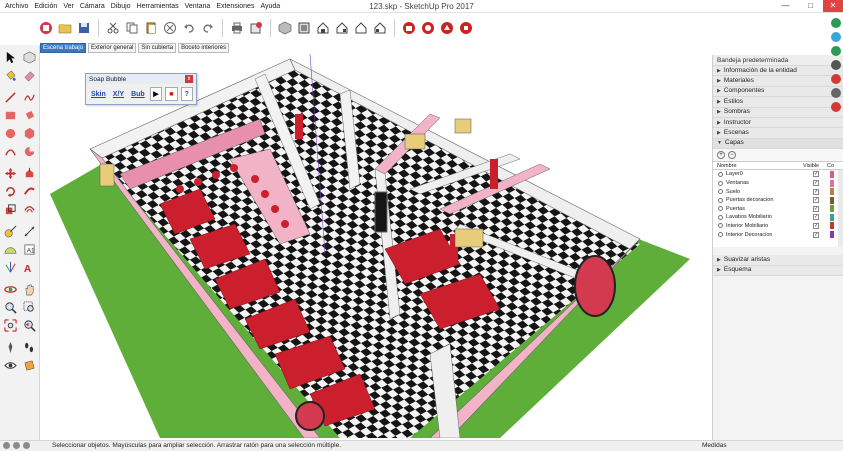 This screenshot has width=843, height=451. What do you see at coordinates (10, 347) in the screenshot?
I see `position-camera-tool` at bounding box center [10, 347].